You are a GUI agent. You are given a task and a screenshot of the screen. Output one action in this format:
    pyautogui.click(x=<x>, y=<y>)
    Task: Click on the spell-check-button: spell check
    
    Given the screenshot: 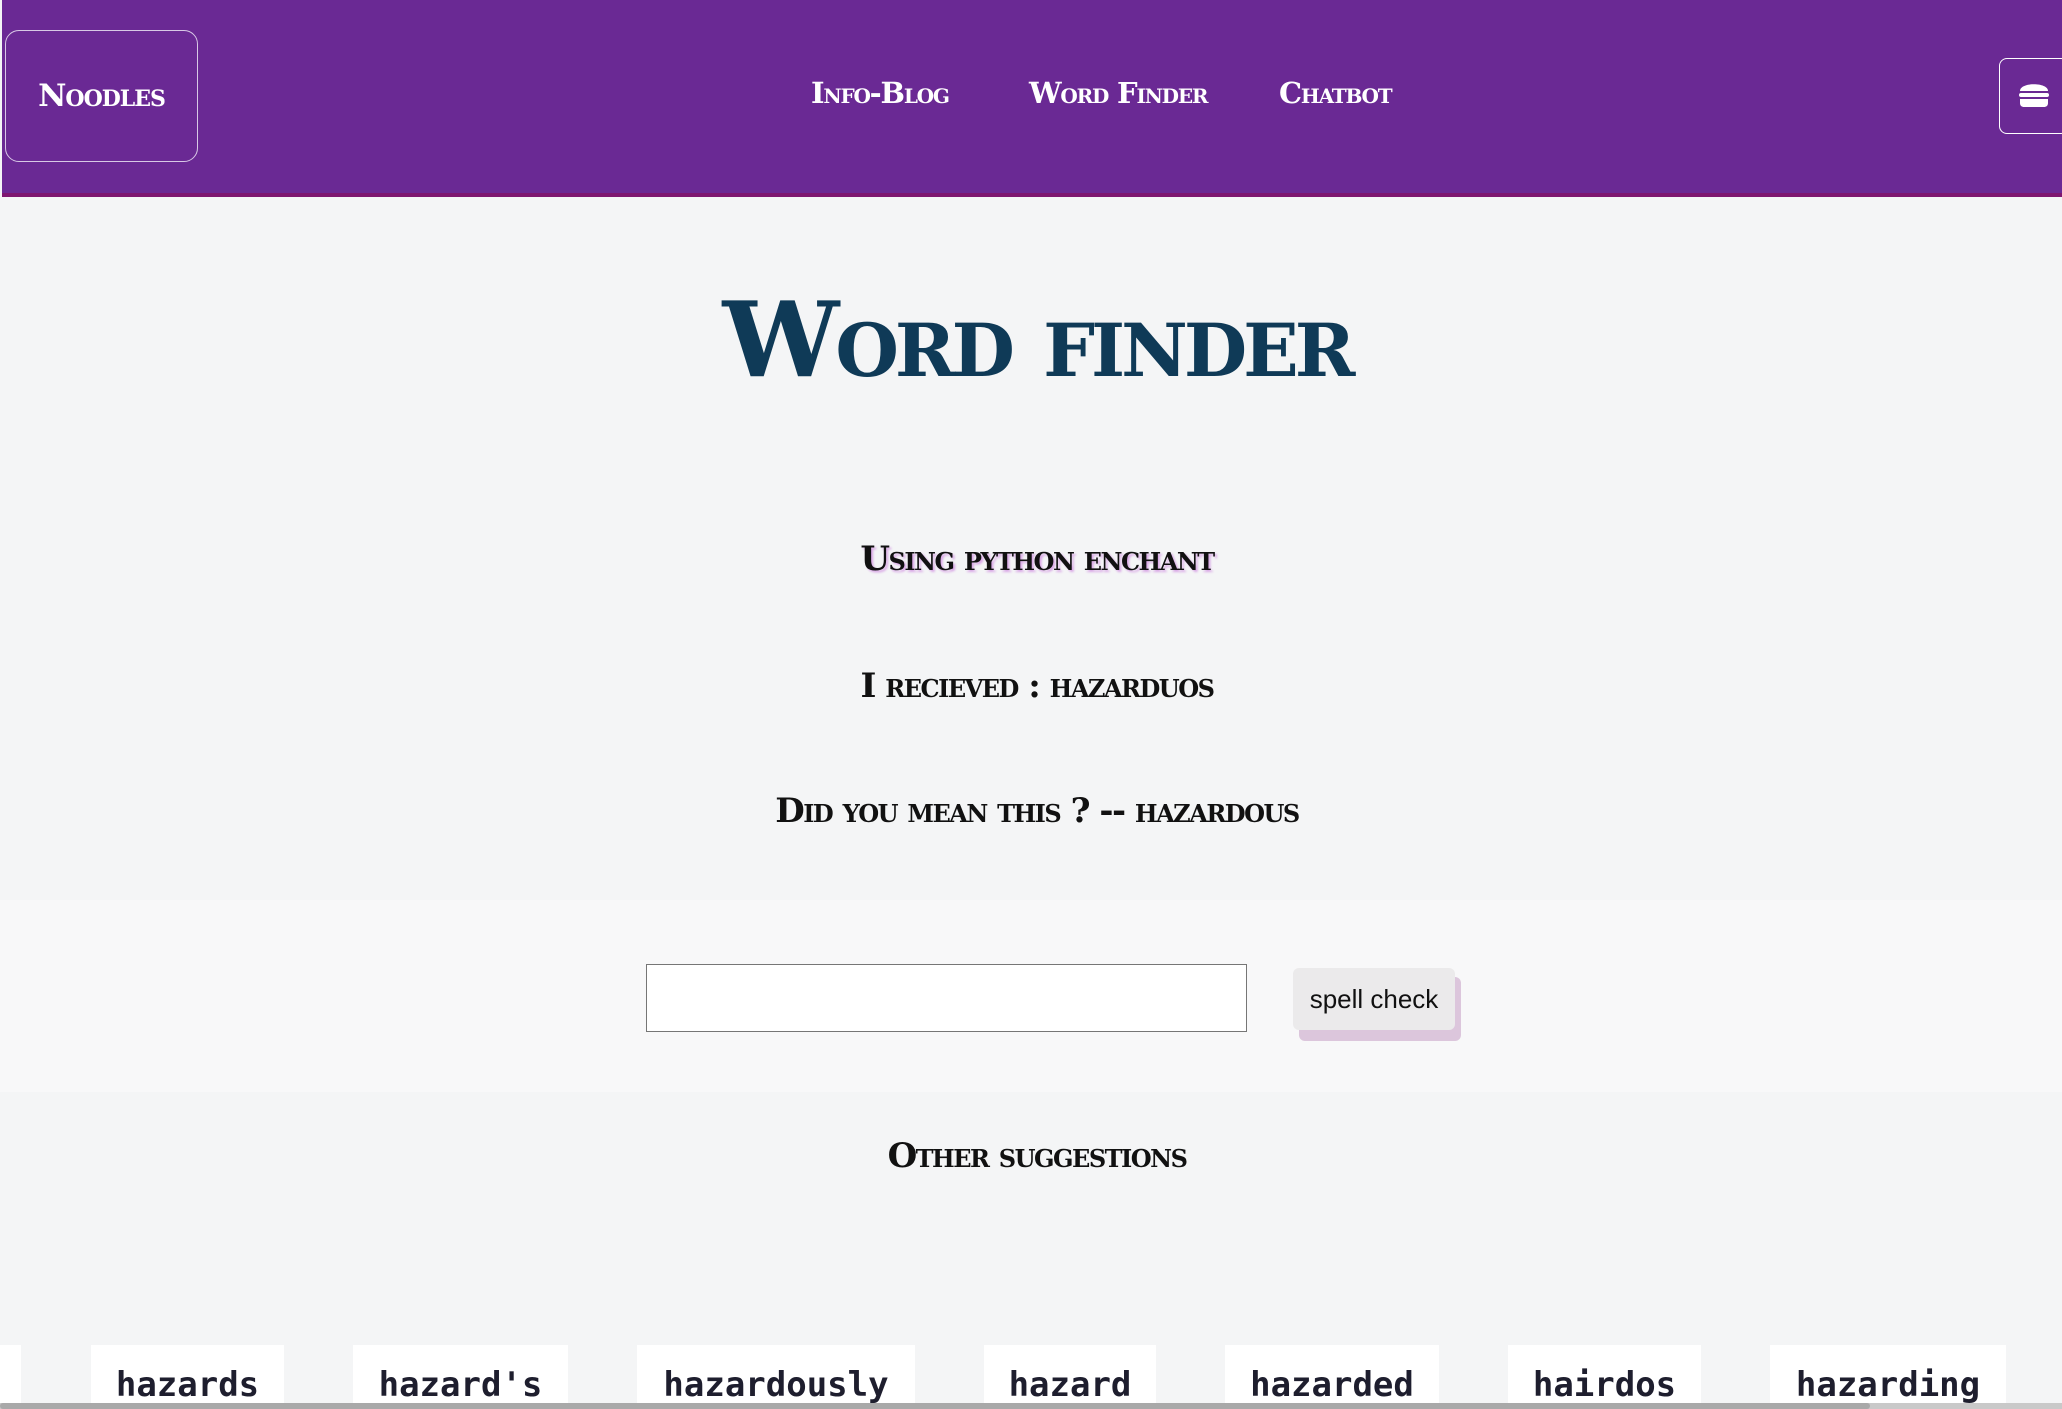 What is the action you would take?
    pyautogui.click(x=1374, y=999)
    